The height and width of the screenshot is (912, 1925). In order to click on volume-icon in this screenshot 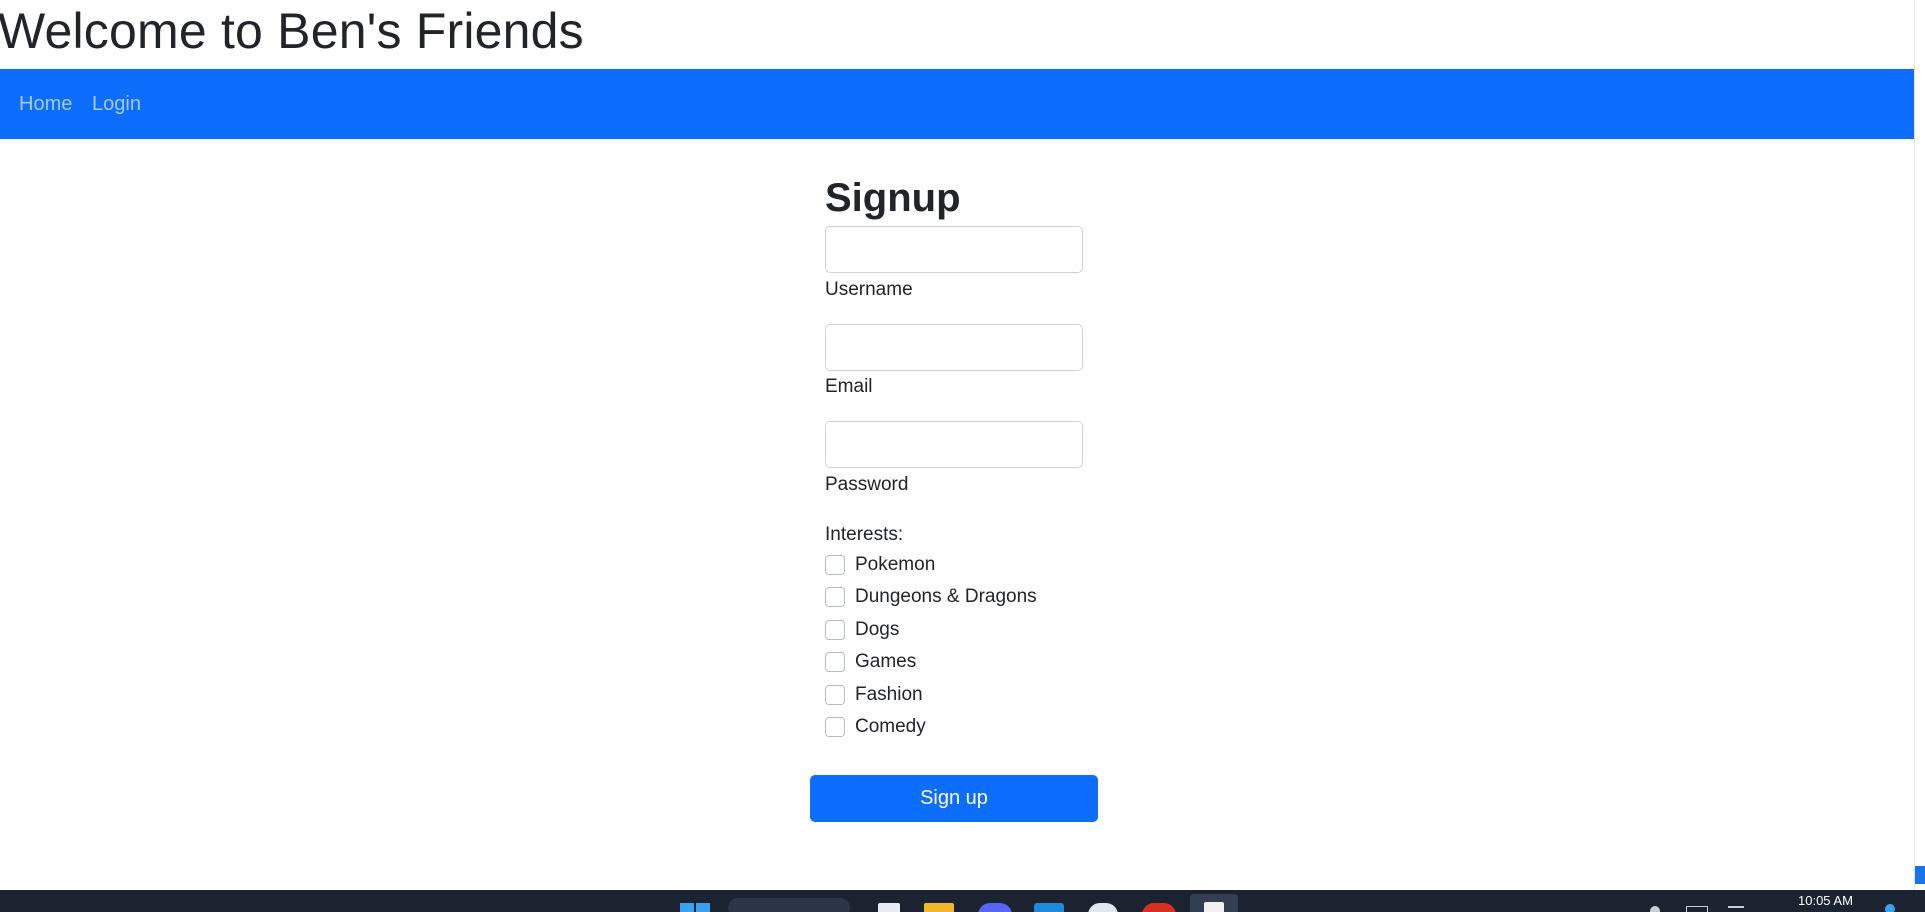, I will do `click(1736, 909)`.